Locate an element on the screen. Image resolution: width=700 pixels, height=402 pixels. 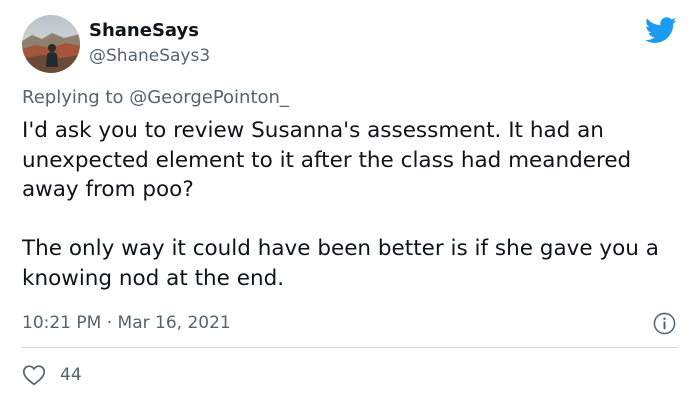
heart-icon is located at coordinates (34, 375).